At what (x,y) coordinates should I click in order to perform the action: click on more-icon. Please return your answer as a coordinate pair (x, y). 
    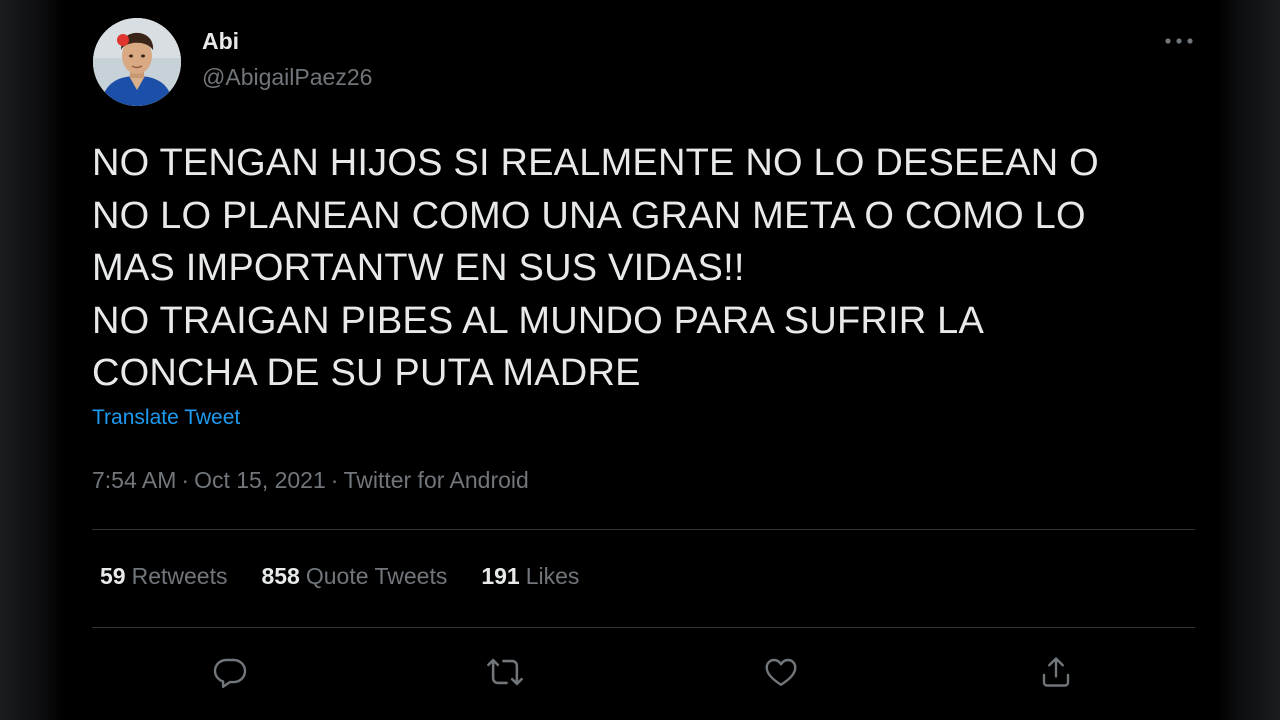
    Looking at the image, I should click on (1179, 41).